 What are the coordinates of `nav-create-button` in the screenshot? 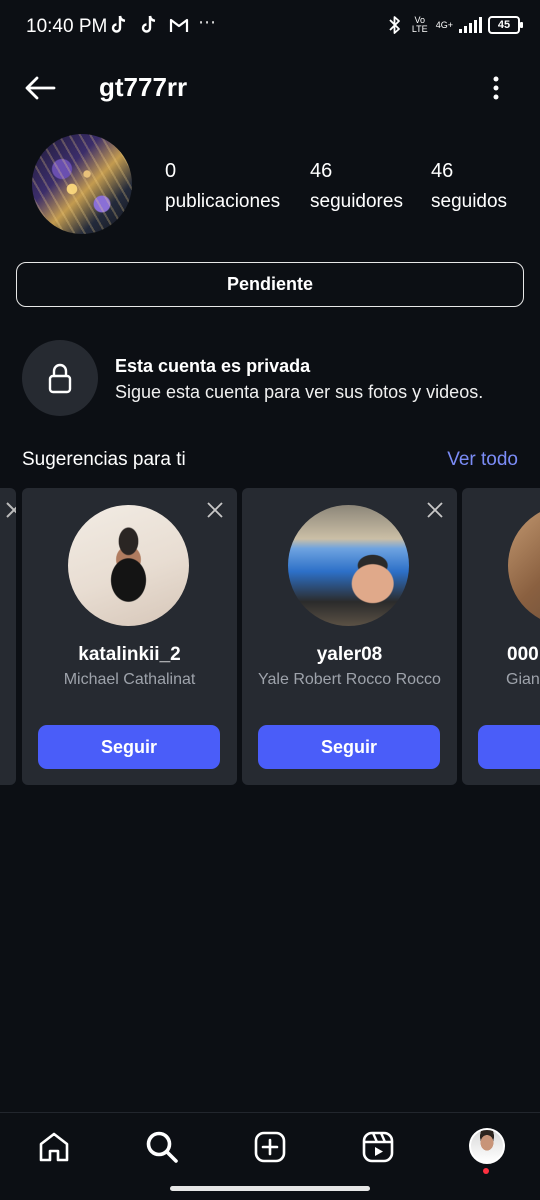 It's located at (270, 1147).